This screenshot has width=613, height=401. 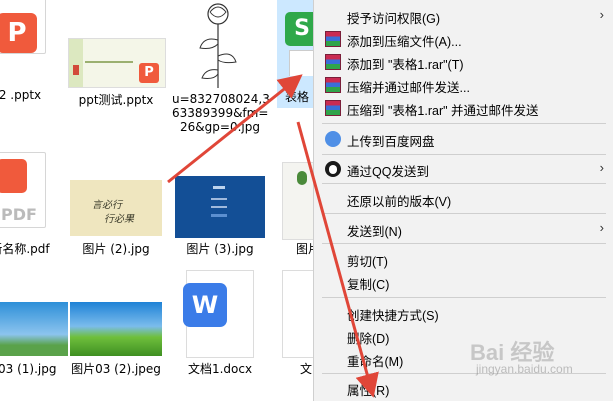 What do you see at coordinates (28, 369) in the screenshot?
I see `file-name: 03 (1).jpg` at bounding box center [28, 369].